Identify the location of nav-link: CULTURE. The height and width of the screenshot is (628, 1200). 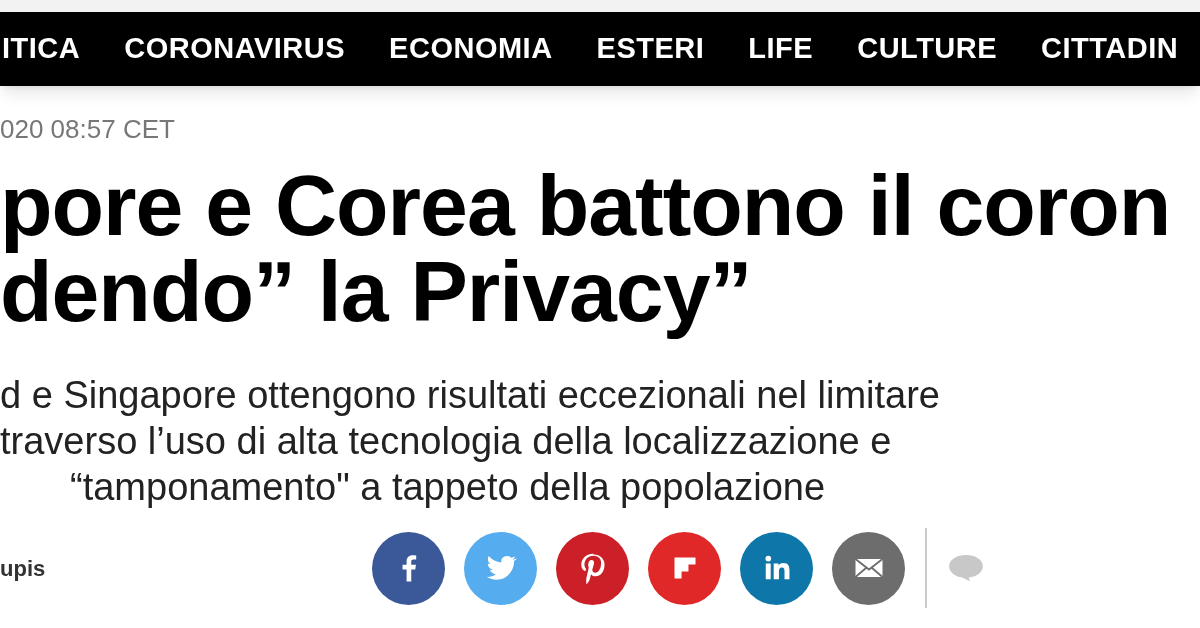
(927, 49).